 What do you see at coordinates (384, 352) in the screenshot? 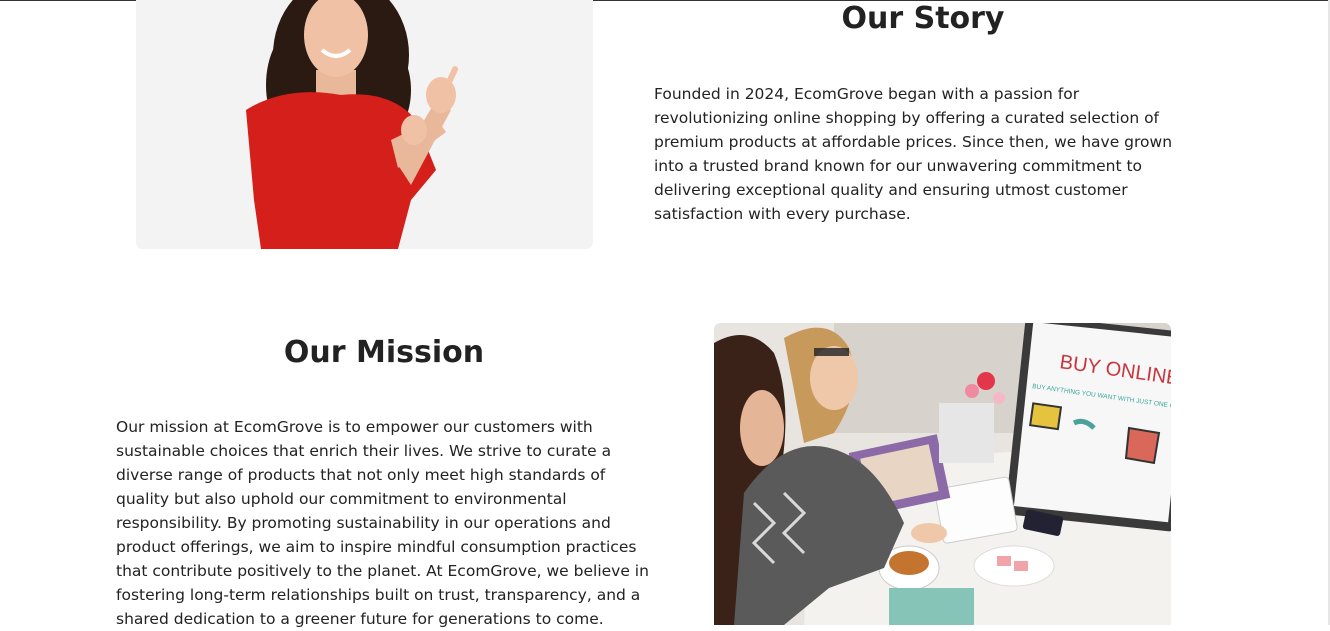
I see `mission-title: Our Mission` at bounding box center [384, 352].